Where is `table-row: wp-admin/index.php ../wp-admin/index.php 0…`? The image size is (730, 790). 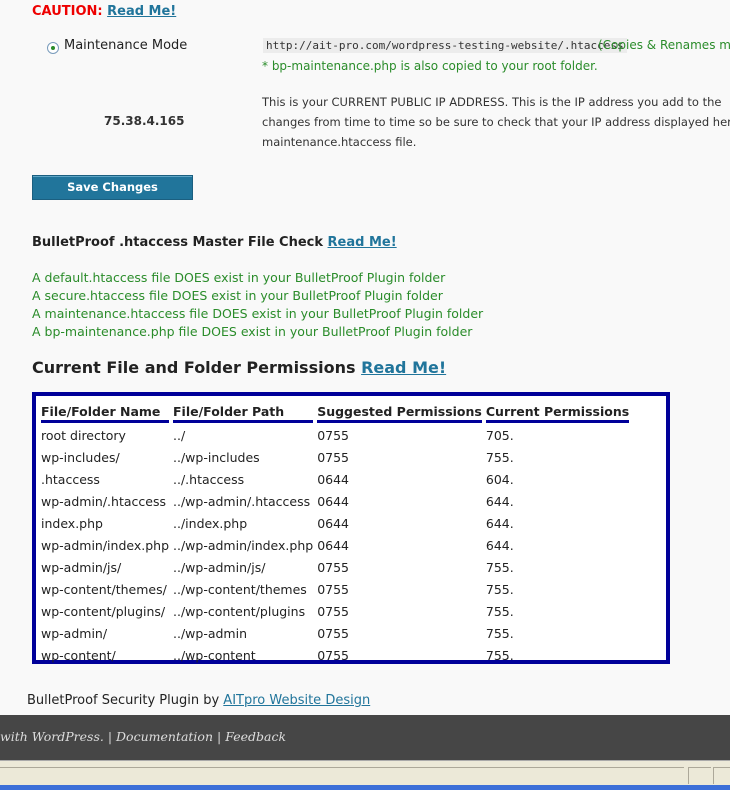 table-row: wp-admin/index.php ../wp-admin/index.php 0… is located at coordinates (335, 545).